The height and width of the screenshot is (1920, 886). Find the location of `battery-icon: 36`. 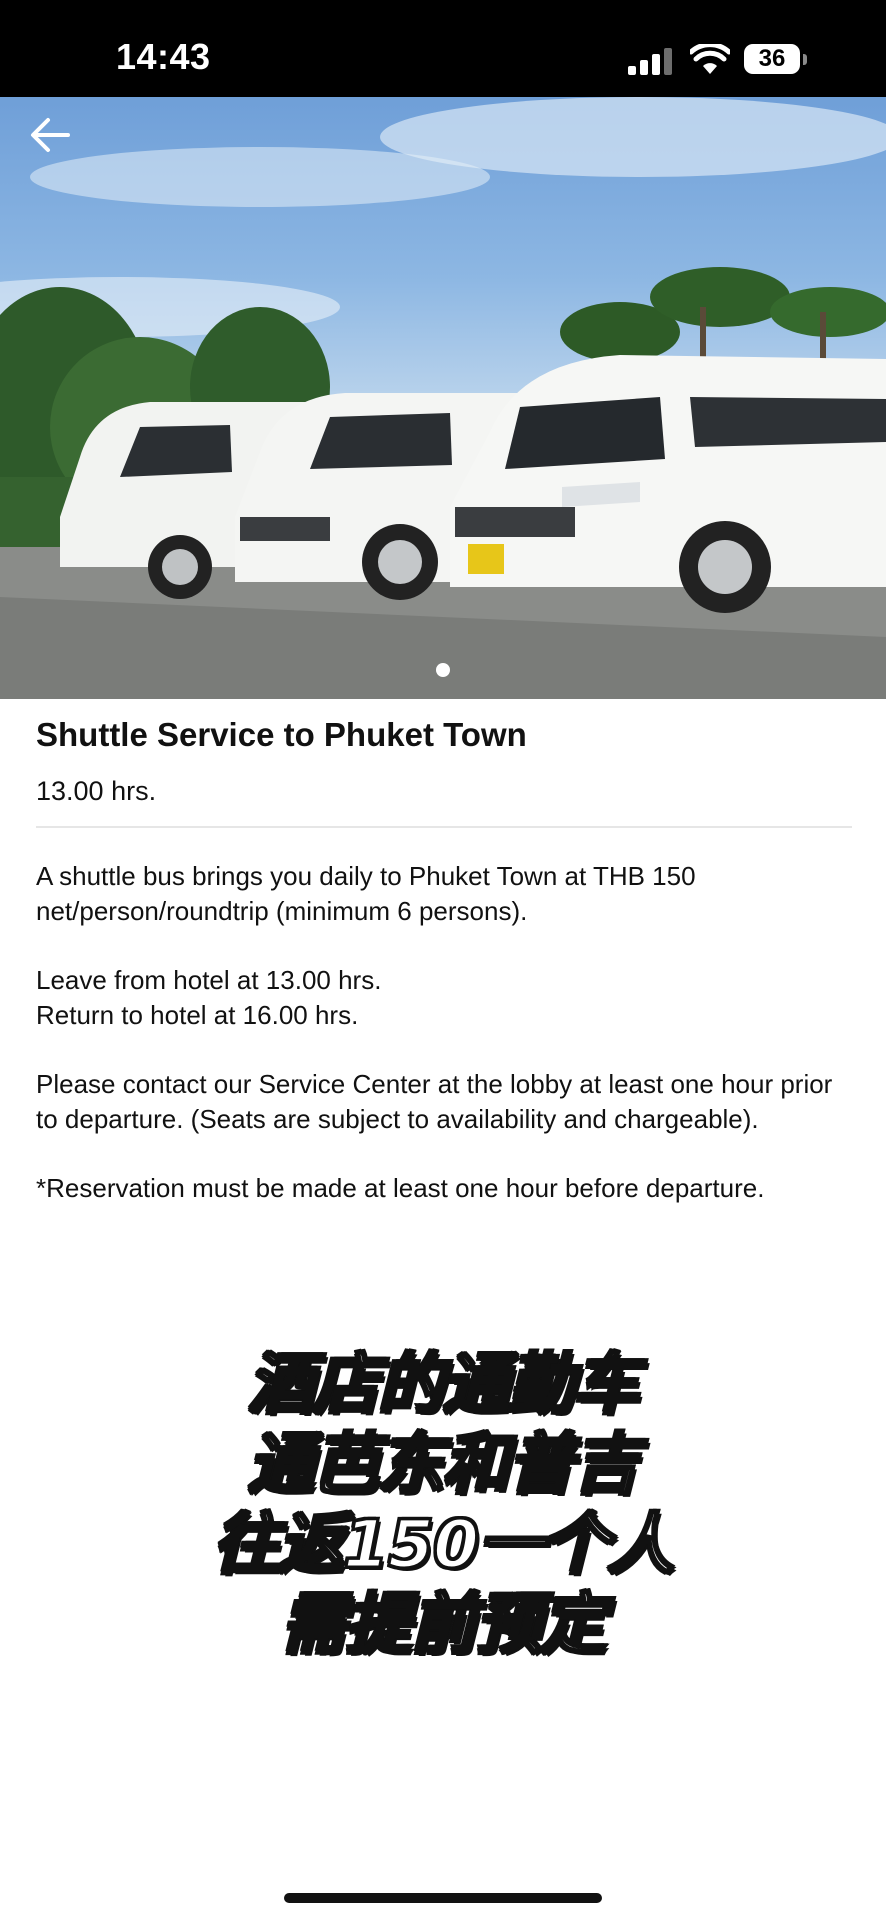

battery-icon: 36 is located at coordinates (772, 59).